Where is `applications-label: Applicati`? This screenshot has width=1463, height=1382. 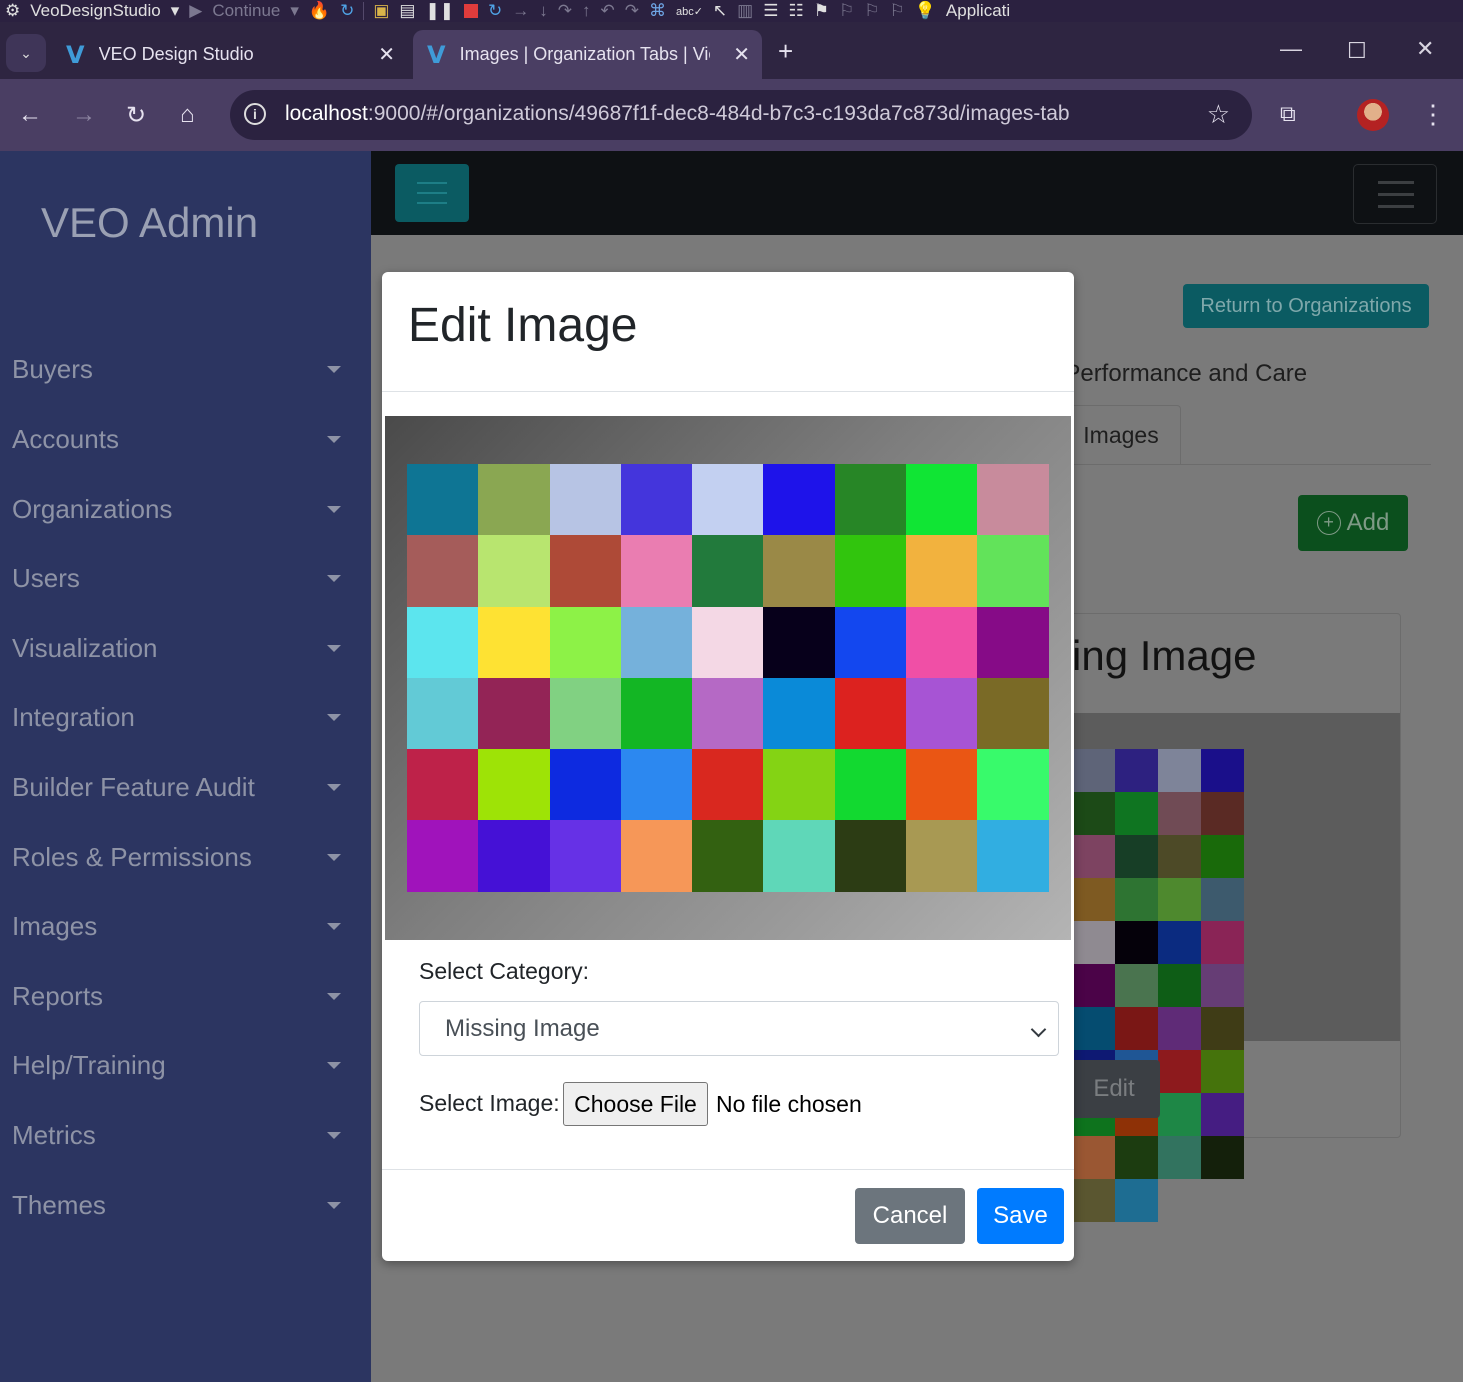
applications-label: Applicati is located at coordinates (978, 11).